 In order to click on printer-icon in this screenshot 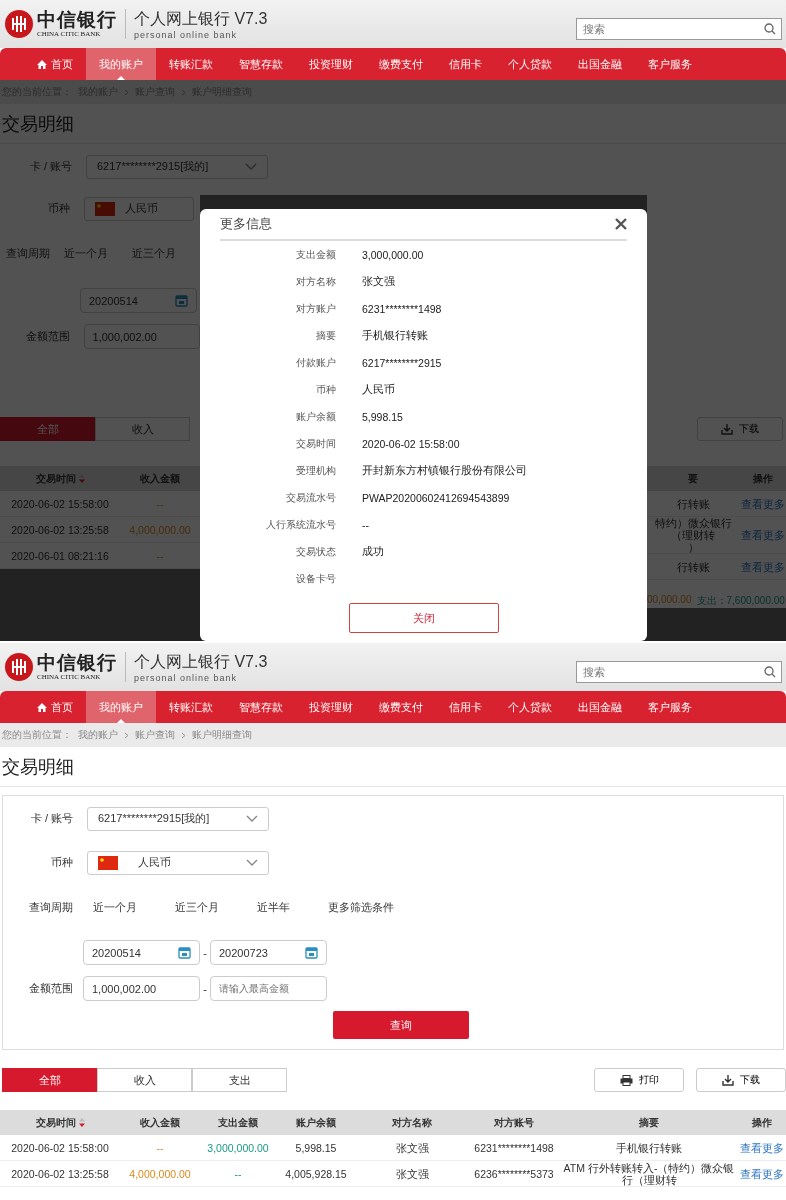, I will do `click(626, 1080)`.